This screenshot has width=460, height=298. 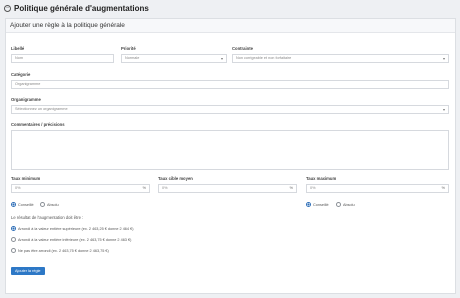 I want to click on page-header: − Politique générale d'augmentations, so click(x=230, y=8).